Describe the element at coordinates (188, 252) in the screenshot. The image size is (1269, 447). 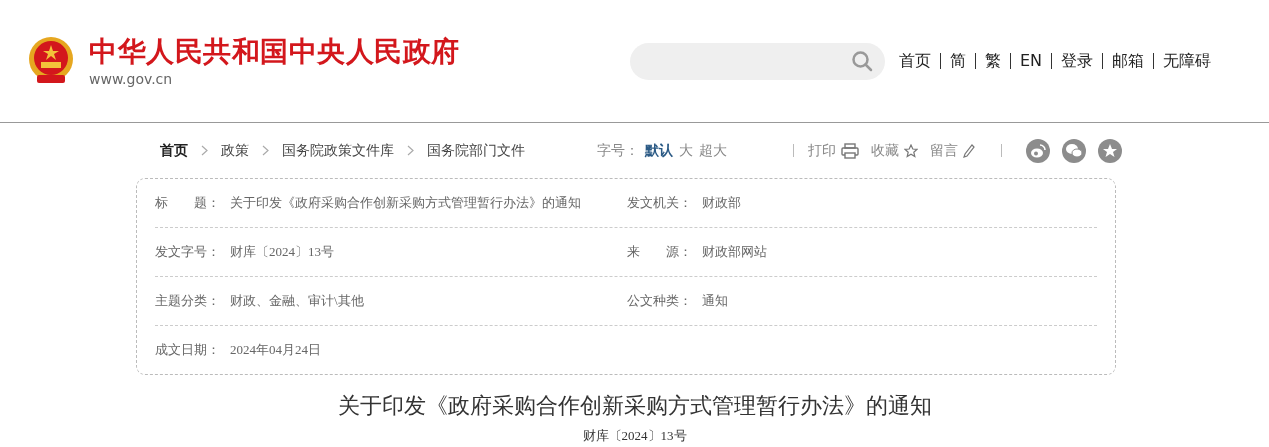
I see `field-label: 发文字号：` at that location.